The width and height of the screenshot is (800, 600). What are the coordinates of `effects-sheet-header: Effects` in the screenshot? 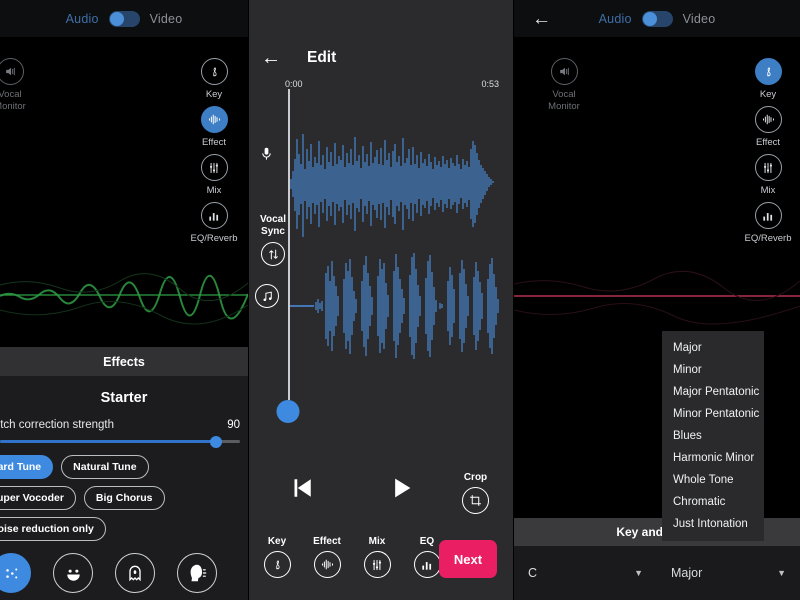 It's located at (124, 361).